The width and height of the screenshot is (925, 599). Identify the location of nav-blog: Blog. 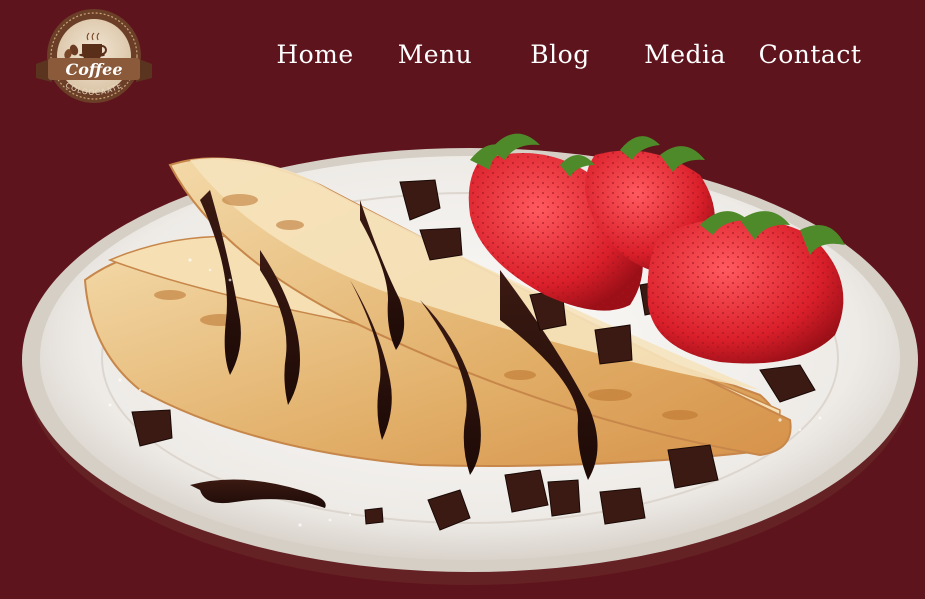
(560, 55).